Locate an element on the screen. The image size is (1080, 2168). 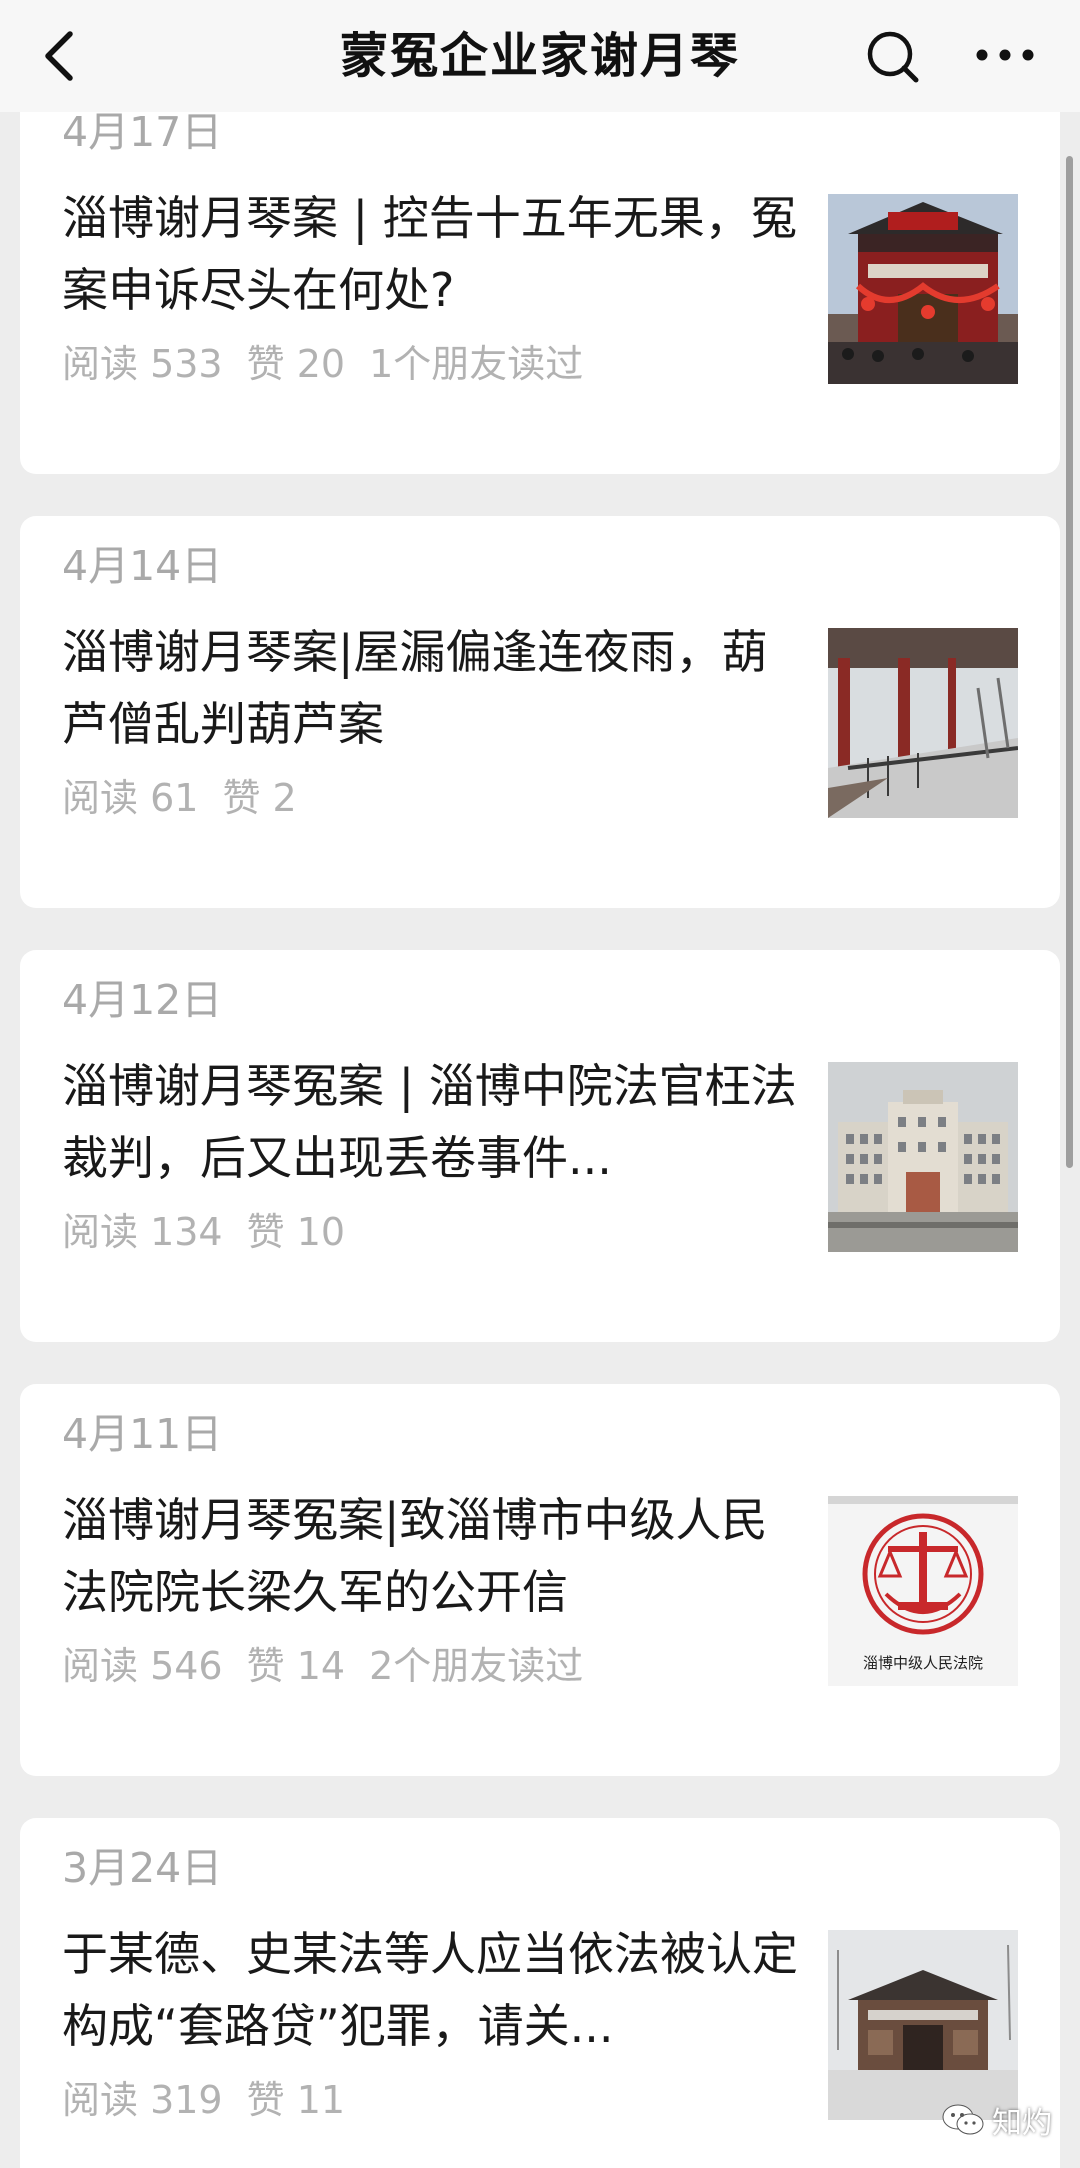
read-count: 阅读 546 is located at coordinates (142, 1666).